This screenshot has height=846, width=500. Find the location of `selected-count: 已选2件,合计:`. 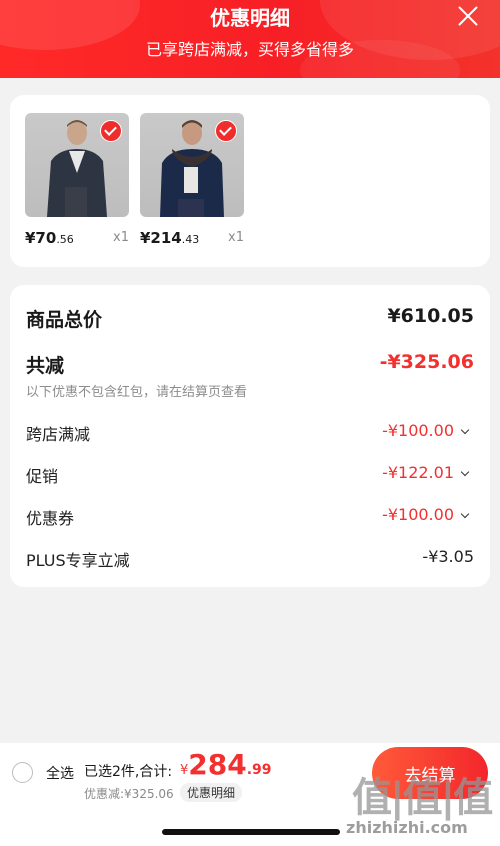

selected-count: 已选2件,合计: is located at coordinates (128, 772).